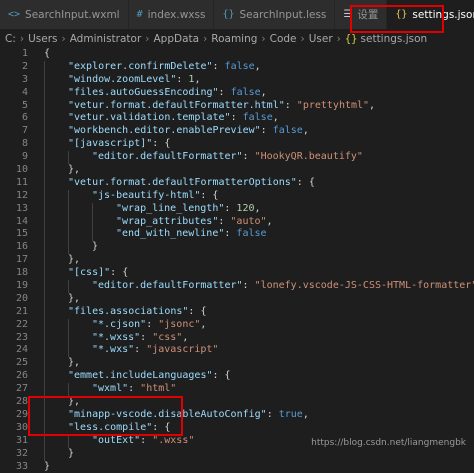 This screenshot has width=474, height=473. What do you see at coordinates (14, 196) in the screenshot?
I see `line-number: 12` at bounding box center [14, 196].